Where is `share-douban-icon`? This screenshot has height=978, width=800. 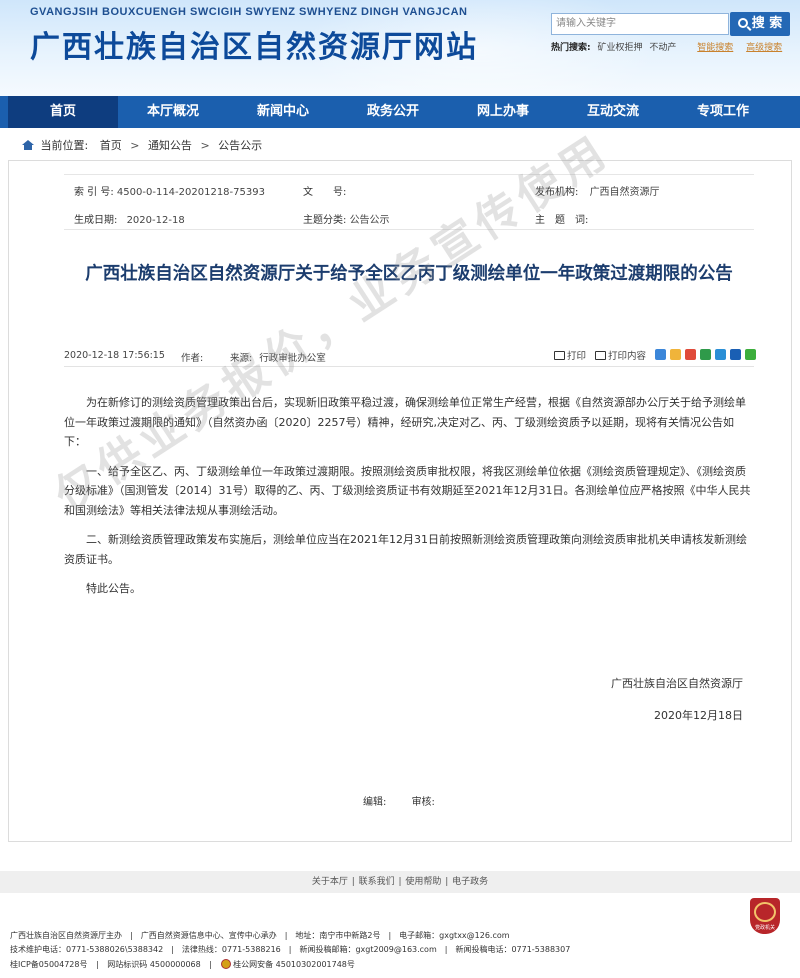 share-douban-icon is located at coordinates (705, 354).